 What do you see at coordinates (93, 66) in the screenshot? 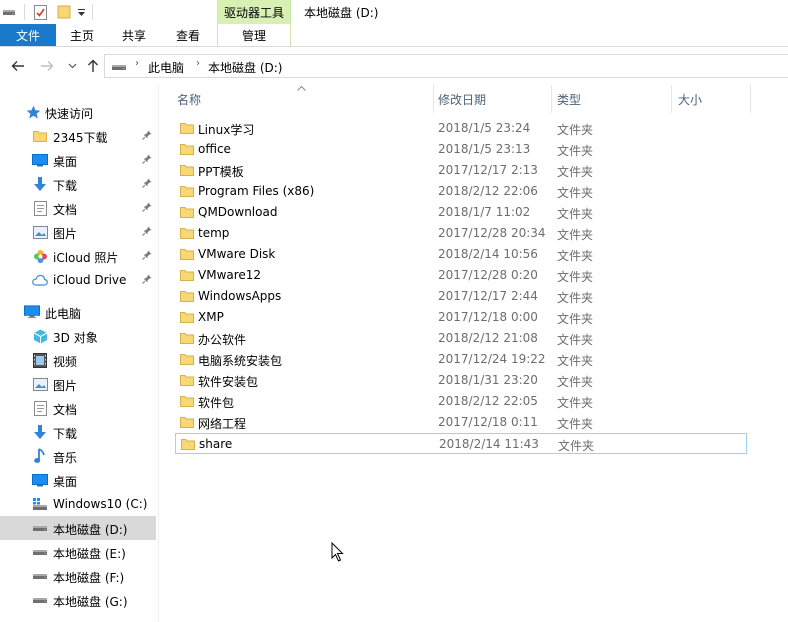
I see `up-button` at bounding box center [93, 66].